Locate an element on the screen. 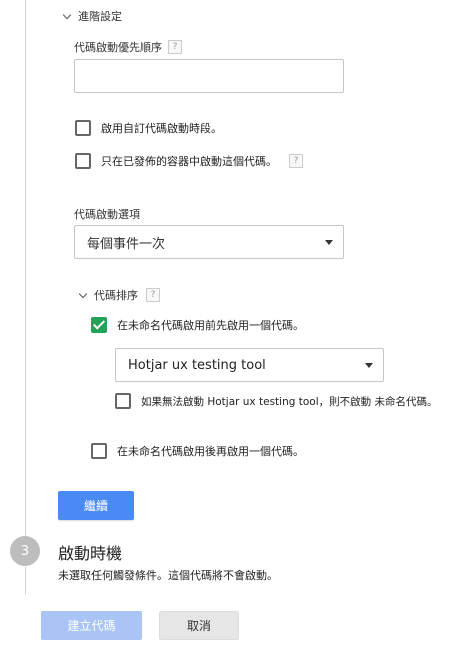 This screenshot has height=652, width=476. fire-after-label: 在未命名代碼啟用後再啟用一個代碼。 is located at coordinates (210, 451).